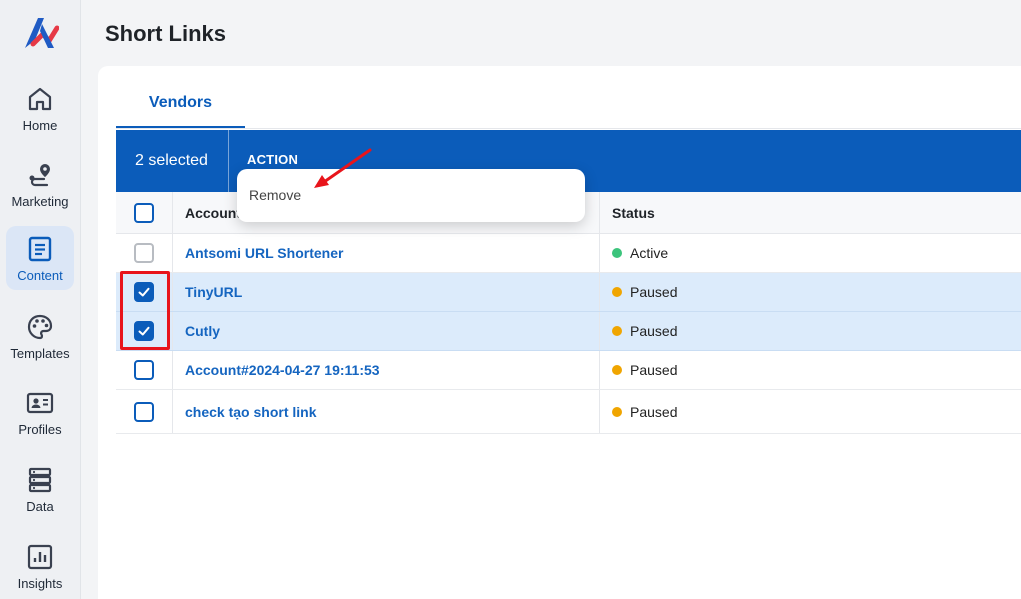  Describe the element at coordinates (275, 195) in the screenshot. I see `remove-menu-item: Remove` at that location.